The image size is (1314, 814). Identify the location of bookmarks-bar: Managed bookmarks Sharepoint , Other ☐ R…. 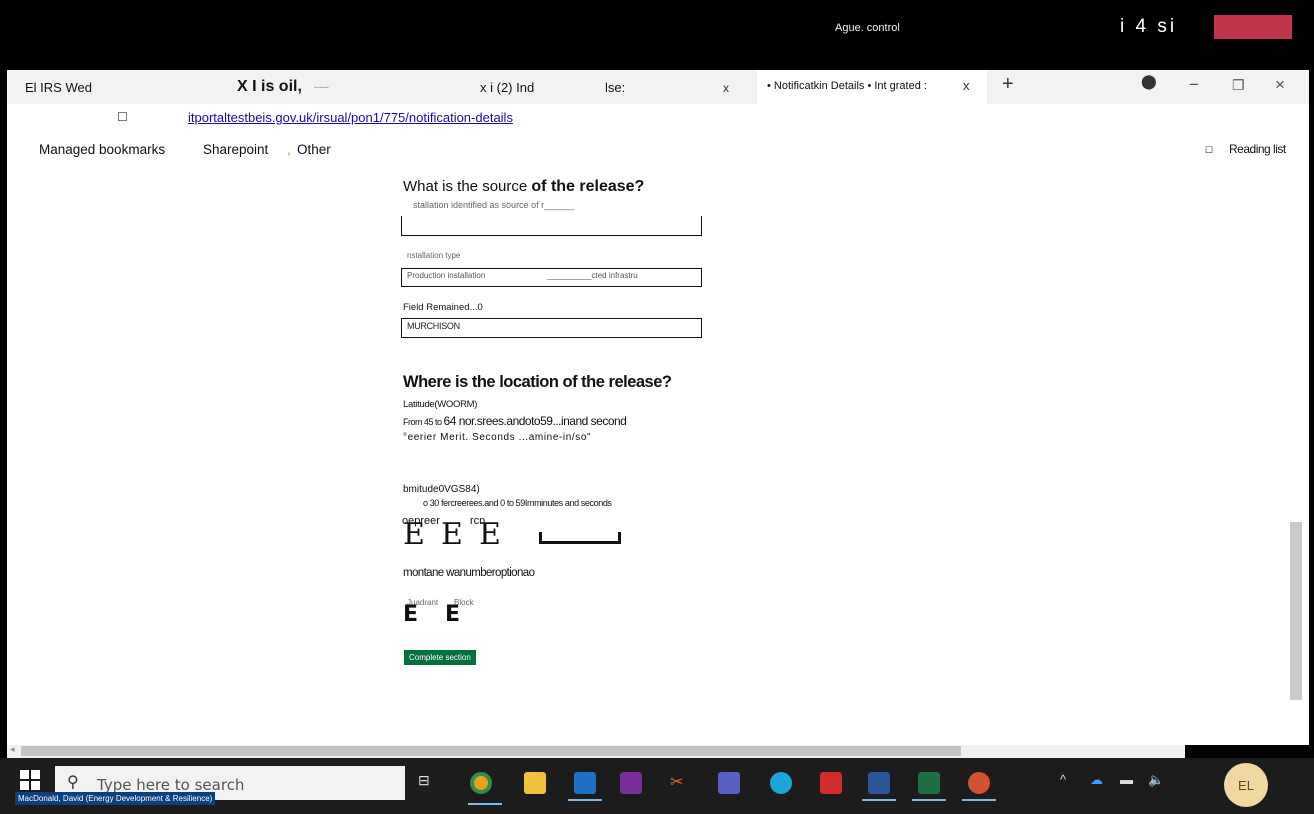
(658, 148).